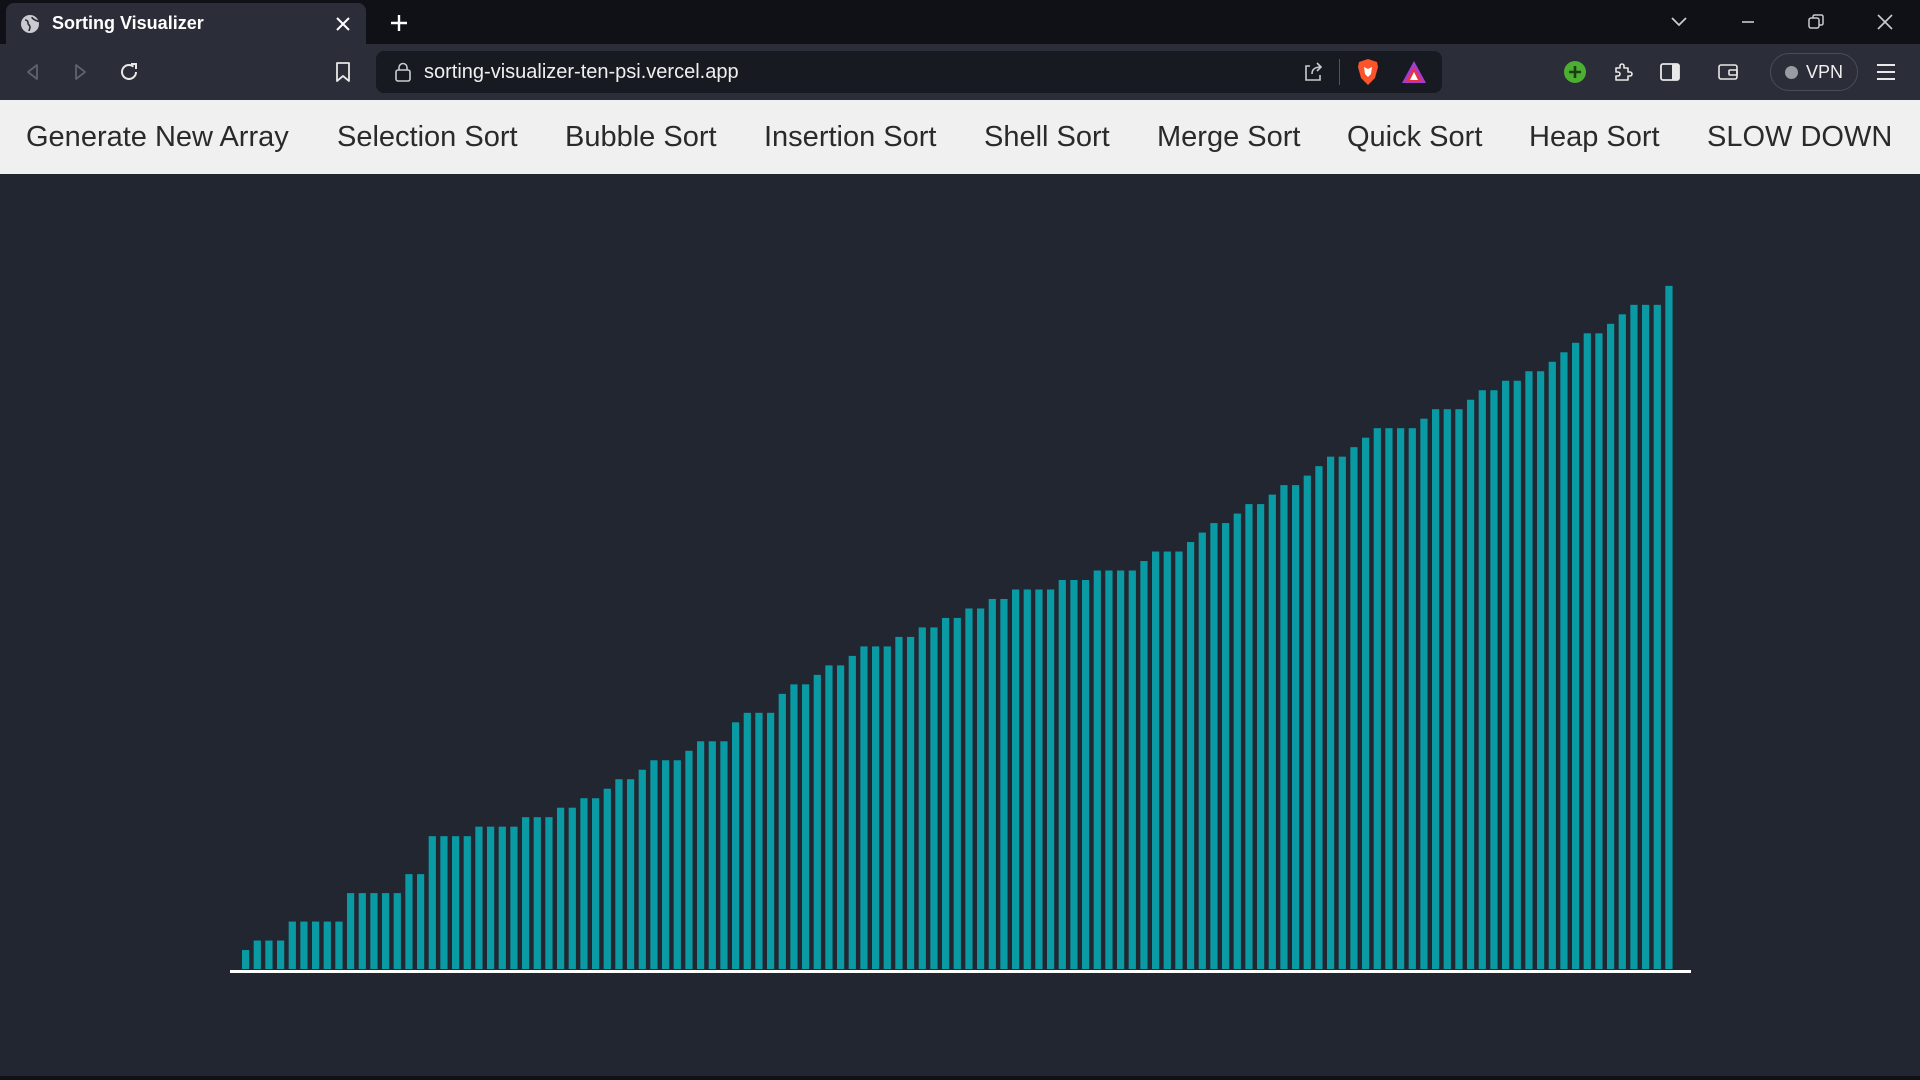  Describe the element at coordinates (1313, 72) in the screenshot. I see `share-icon` at that location.